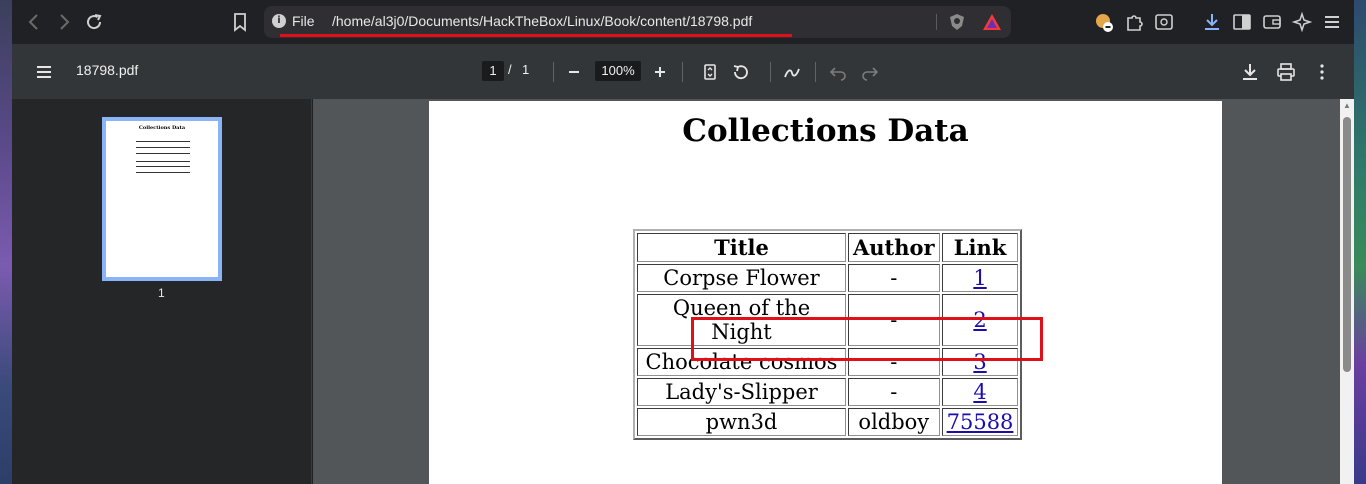 The height and width of the screenshot is (484, 1366). Describe the element at coordinates (792, 72) in the screenshot. I see `annotate-pen-icon` at that location.